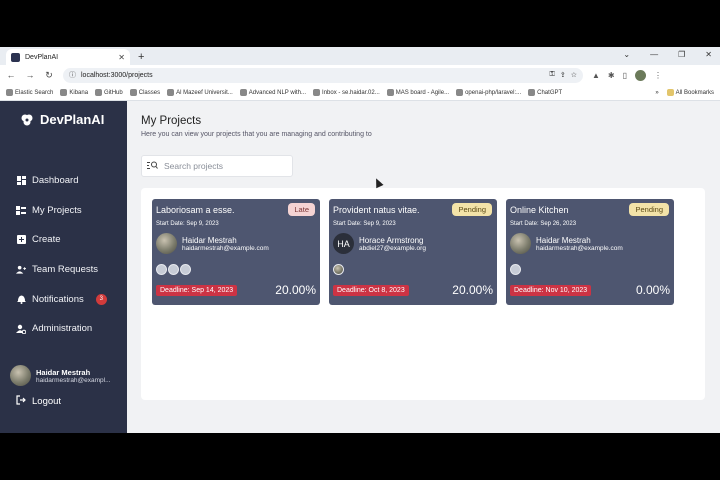  I want to click on favicon-icon, so click(15, 57).